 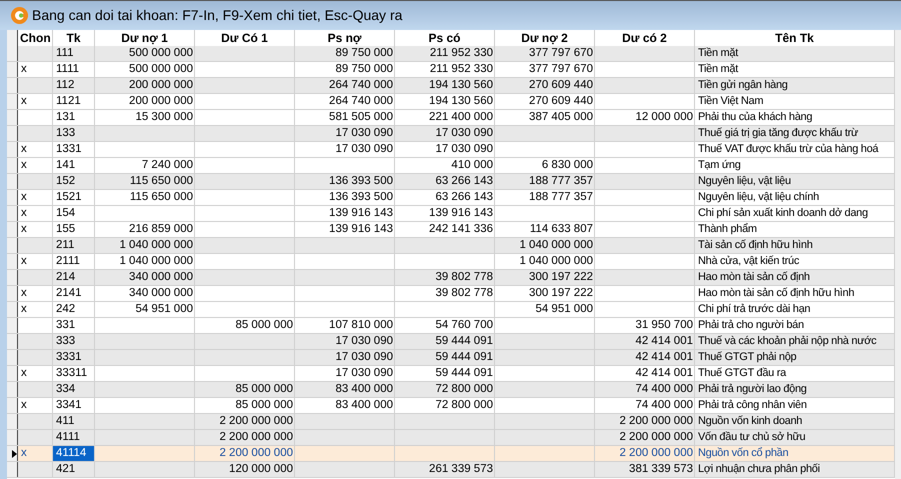 I want to click on column-header: Dư nợ 2, so click(x=545, y=38).